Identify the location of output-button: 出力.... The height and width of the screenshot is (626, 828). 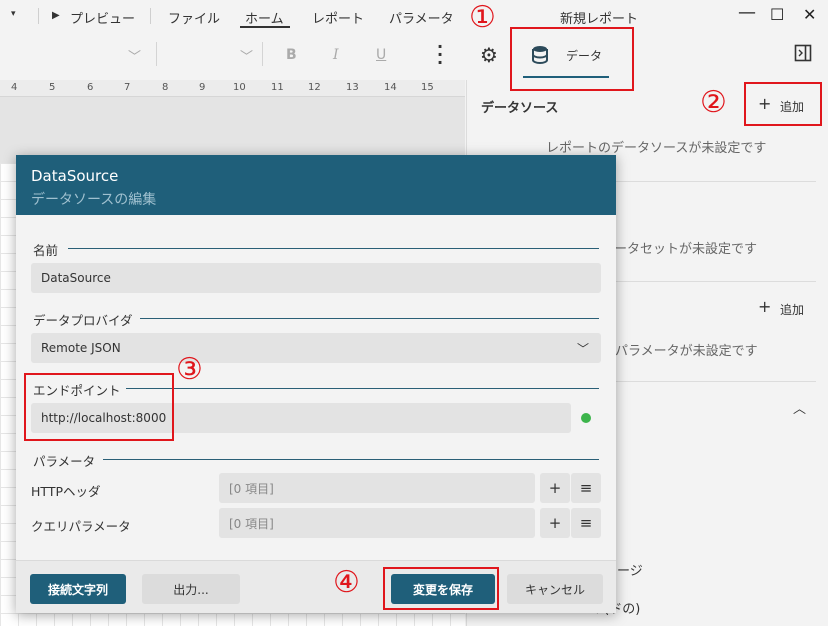
(191, 589).